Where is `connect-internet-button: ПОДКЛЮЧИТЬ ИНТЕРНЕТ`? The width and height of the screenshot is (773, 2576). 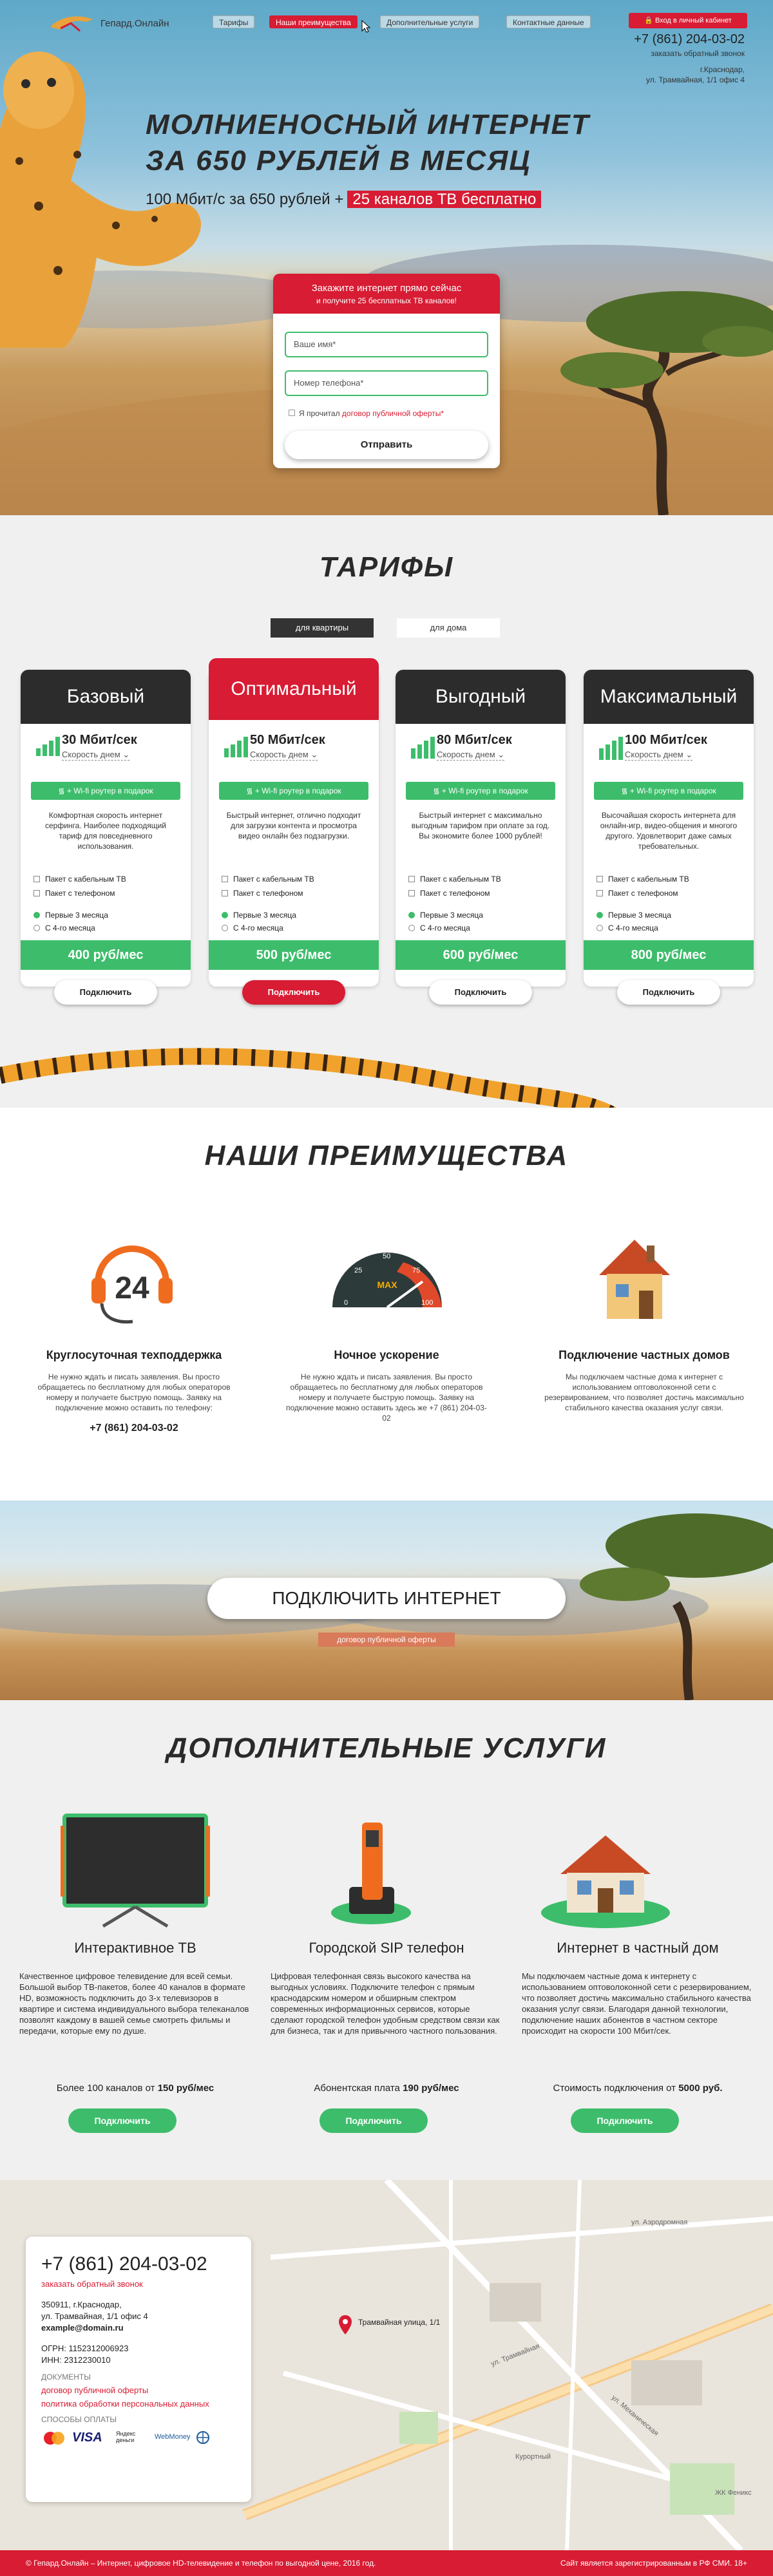
connect-internet-button: ПОДКЛЮЧИТЬ ИНТЕРНЕТ is located at coordinates (386, 1599).